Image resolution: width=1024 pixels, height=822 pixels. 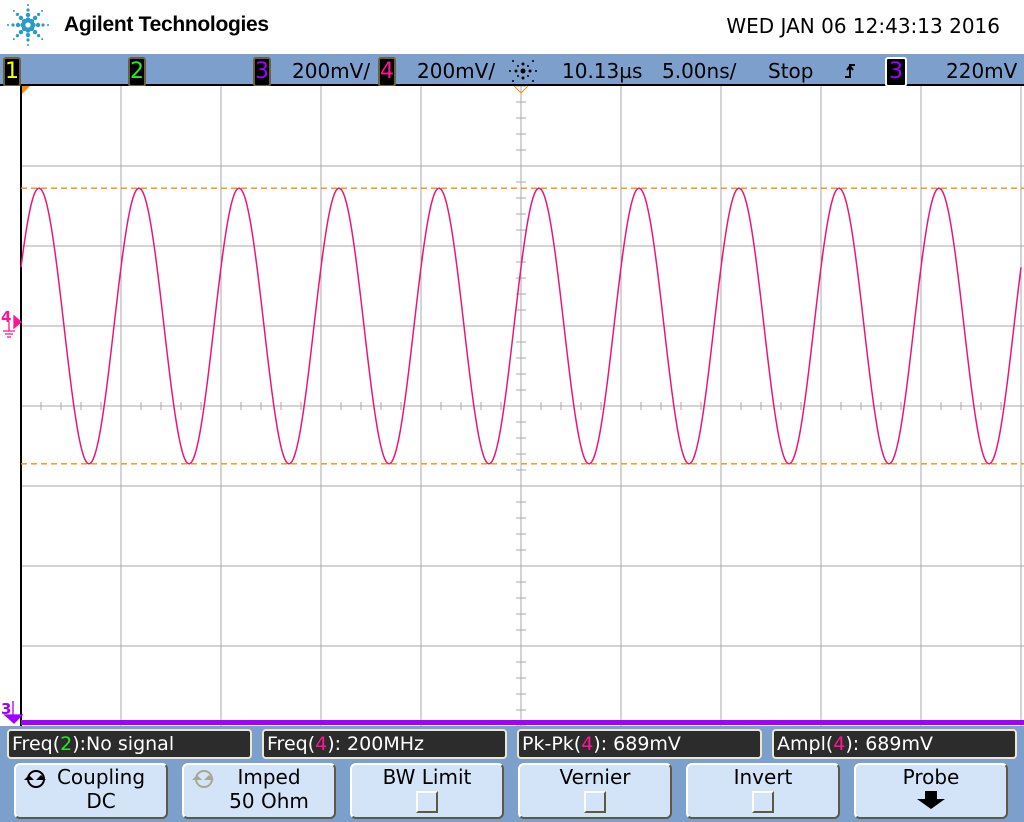 What do you see at coordinates (137, 72) in the screenshot?
I see `channel-2-button: 2` at bounding box center [137, 72].